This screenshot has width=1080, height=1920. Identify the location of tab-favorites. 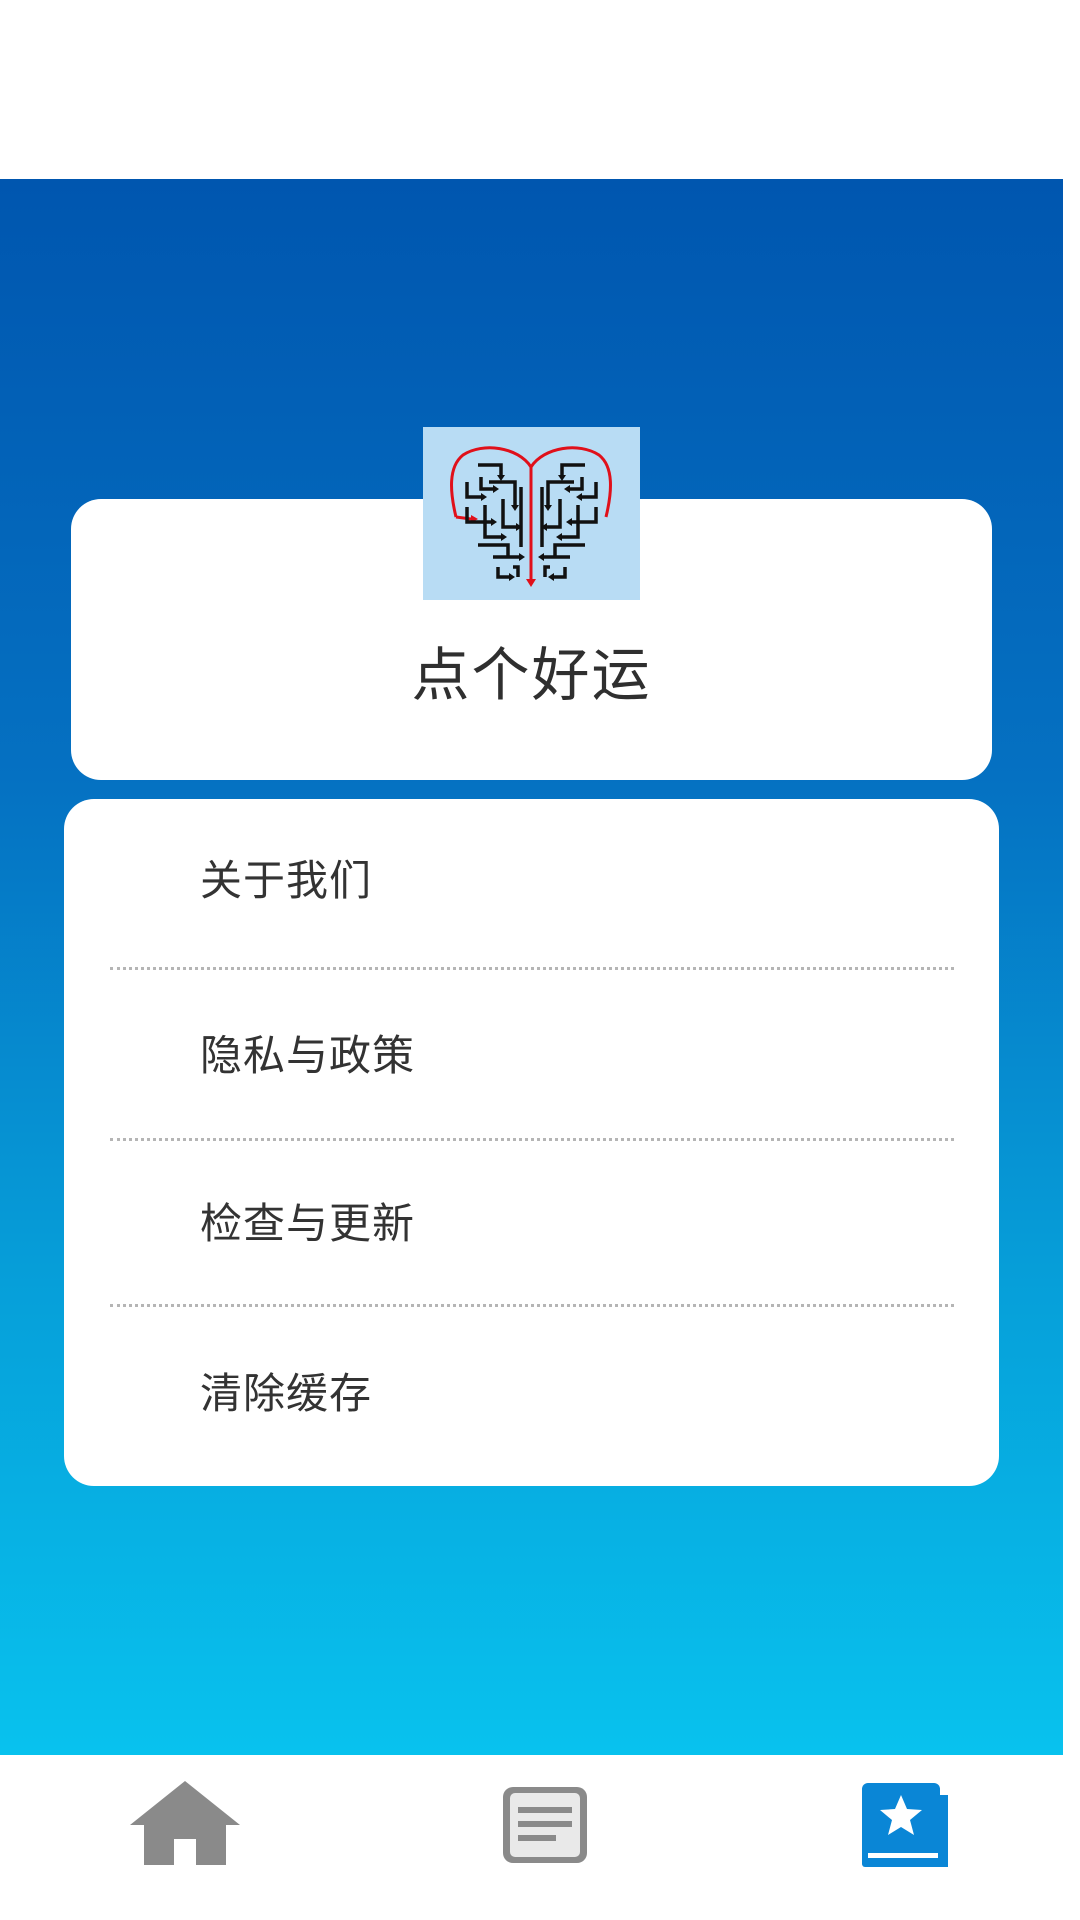
(905, 1823).